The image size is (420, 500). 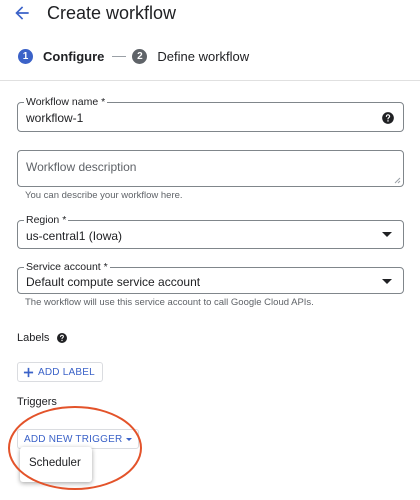 I want to click on labels-heading: Labels, so click(x=33, y=338).